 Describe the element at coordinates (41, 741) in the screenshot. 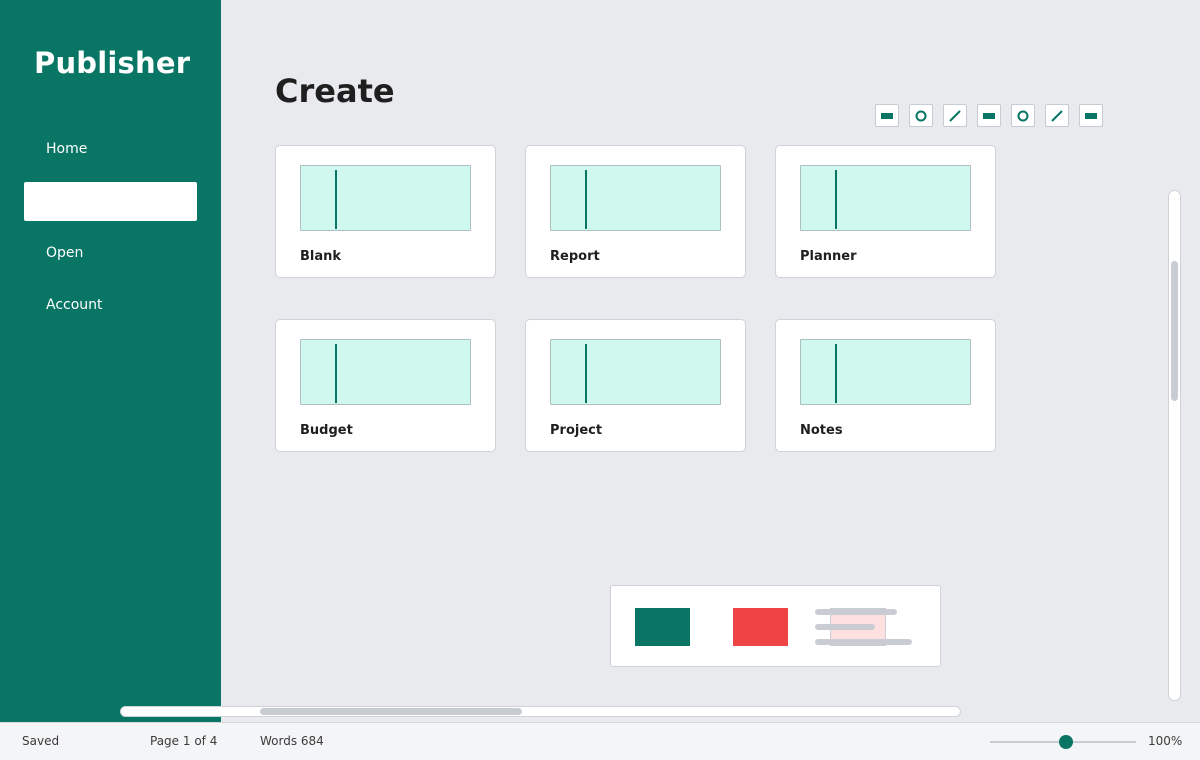

I see `save-status: Saved` at that location.